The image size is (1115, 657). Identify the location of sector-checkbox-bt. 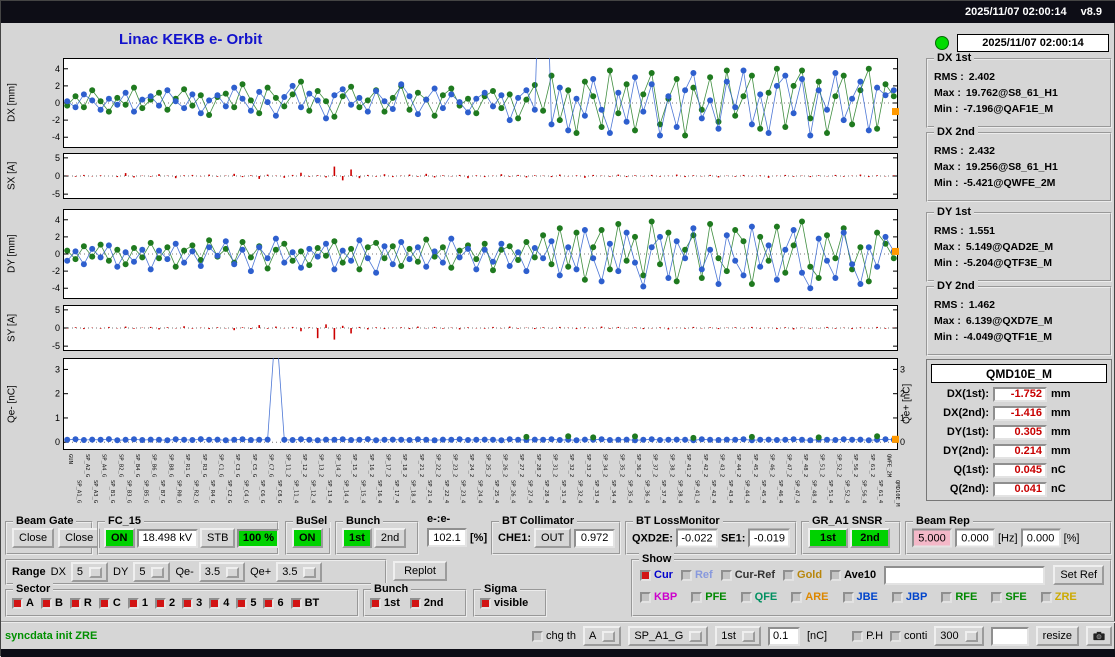
(296, 603).